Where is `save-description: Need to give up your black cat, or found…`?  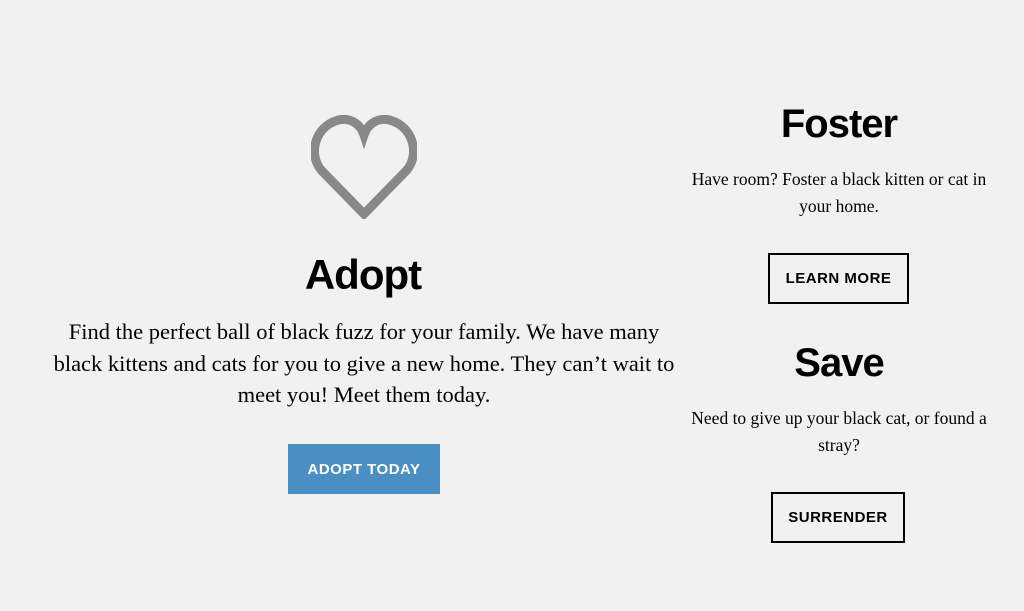 save-description: Need to give up your black cat, or found… is located at coordinates (839, 431).